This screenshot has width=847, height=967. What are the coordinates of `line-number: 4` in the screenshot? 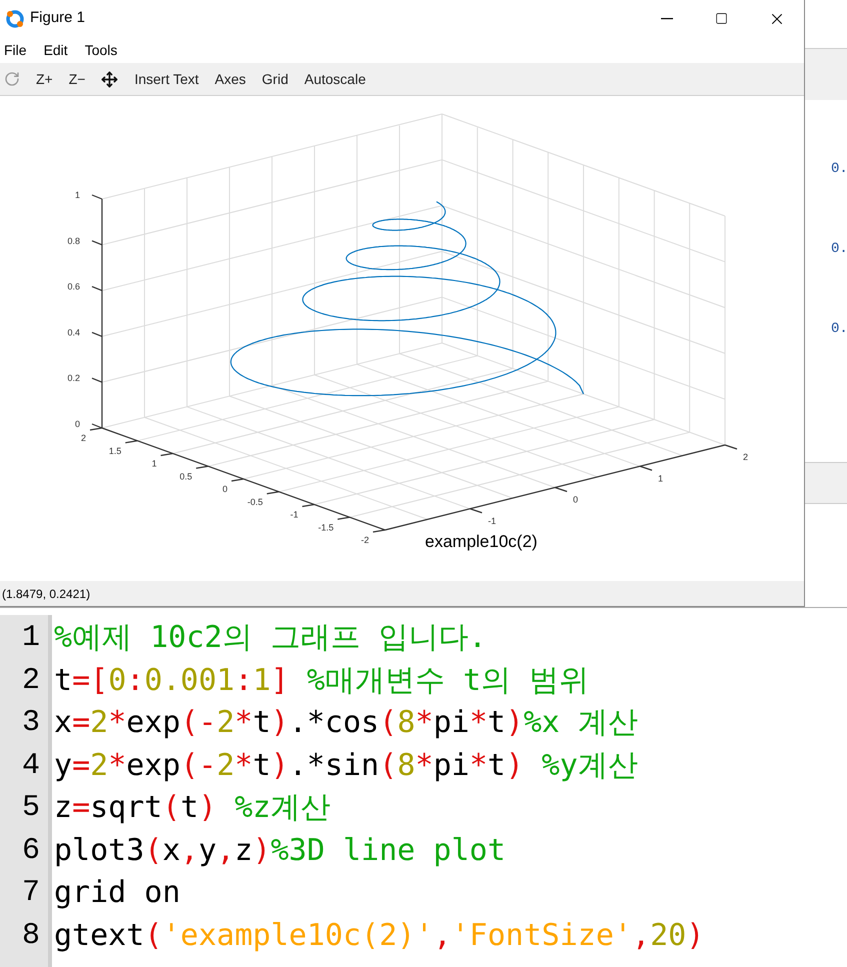 It's located at (31, 766).